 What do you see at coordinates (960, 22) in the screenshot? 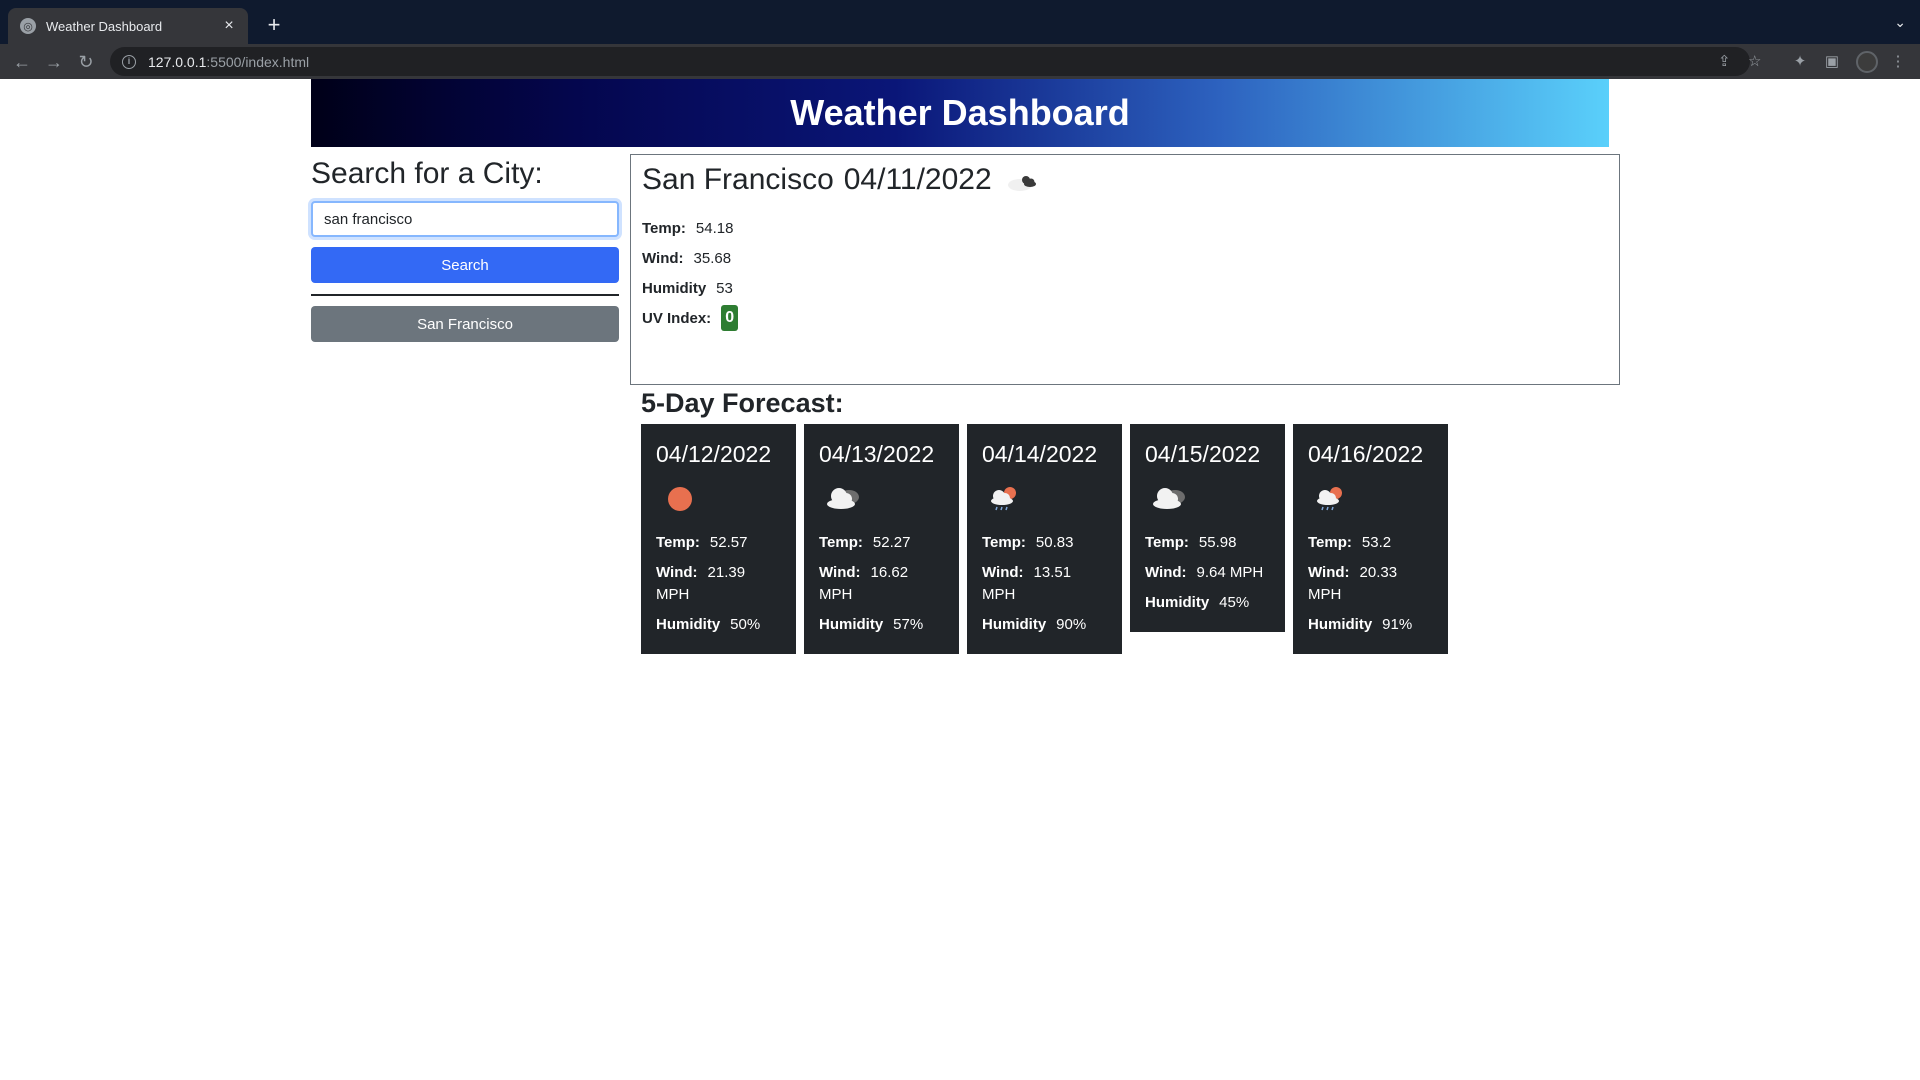
I see `tab-strip: ◎ Weather Dashboard × + ⌄` at bounding box center [960, 22].